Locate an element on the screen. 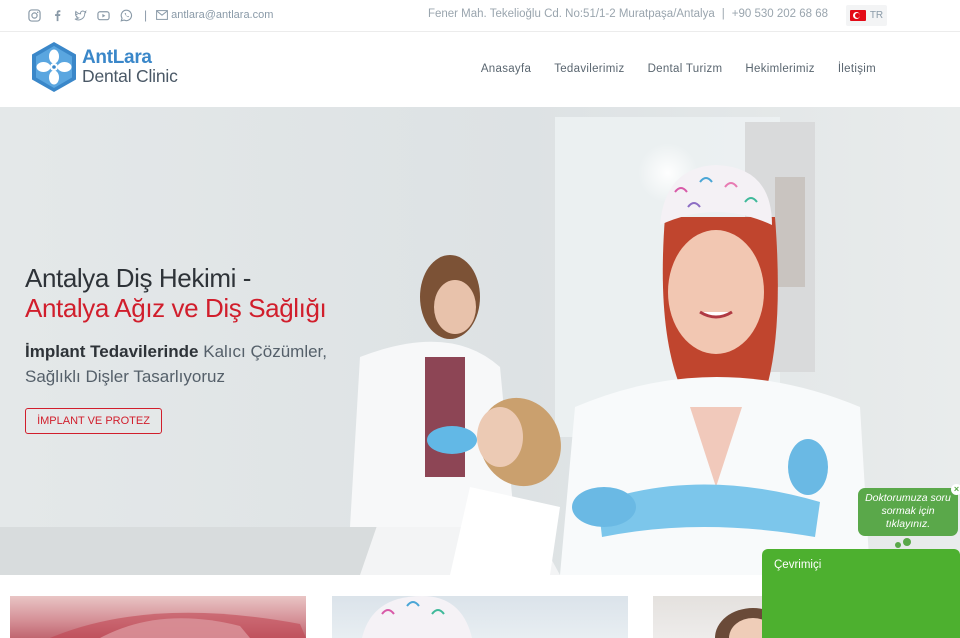  doctor-cap-image is located at coordinates (417, 617).